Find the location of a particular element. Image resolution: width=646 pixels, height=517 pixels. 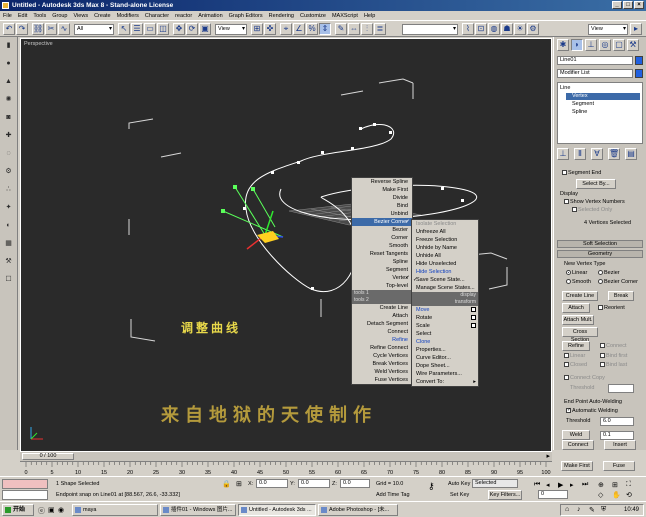

arc-rotate-icon: ⟲ is located at coordinates (629, 495).